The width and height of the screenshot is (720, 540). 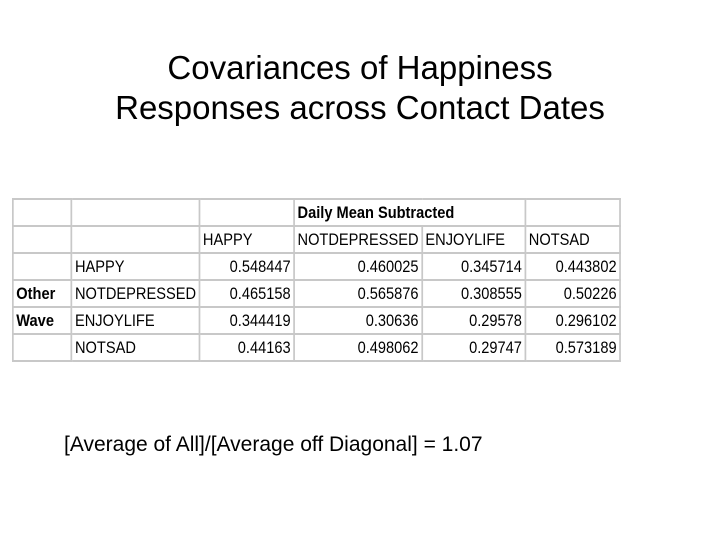 What do you see at coordinates (360, 107) in the screenshot?
I see `slide-title-line-2: Responses across Contact Dates` at bounding box center [360, 107].